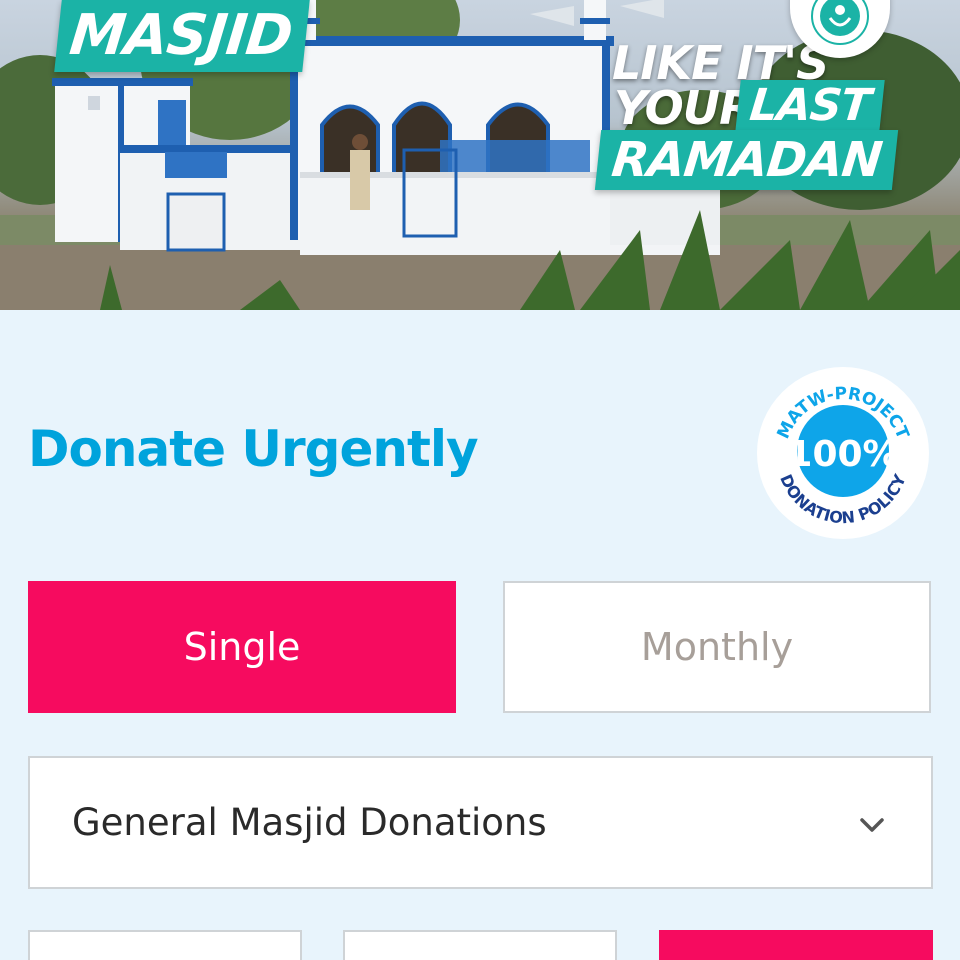 The width and height of the screenshot is (960, 960). I want to click on hero-logo, so click(840, 29).